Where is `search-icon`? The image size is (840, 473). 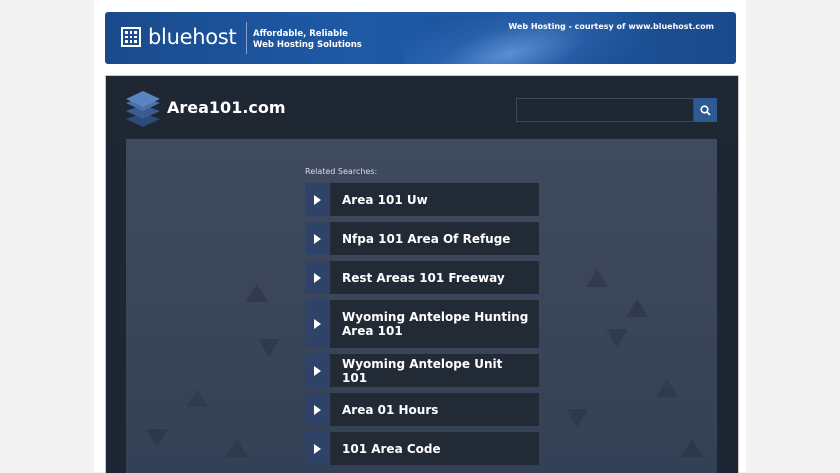
search-icon is located at coordinates (705, 110).